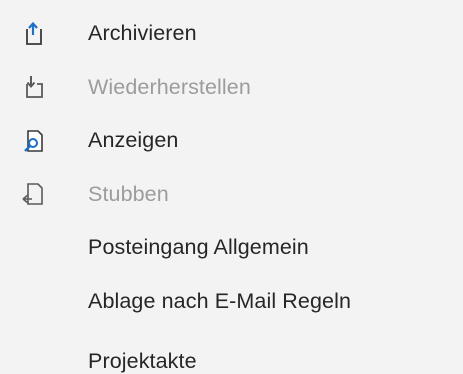  Describe the element at coordinates (220, 300) in the screenshot. I see `menu-item-label: Ablage nach E-Mail Regeln` at that location.